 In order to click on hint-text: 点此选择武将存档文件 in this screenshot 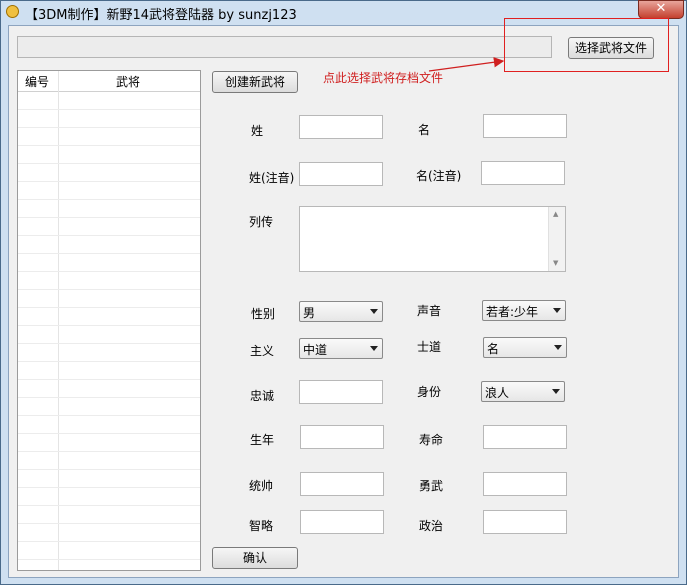, I will do `click(383, 78)`.